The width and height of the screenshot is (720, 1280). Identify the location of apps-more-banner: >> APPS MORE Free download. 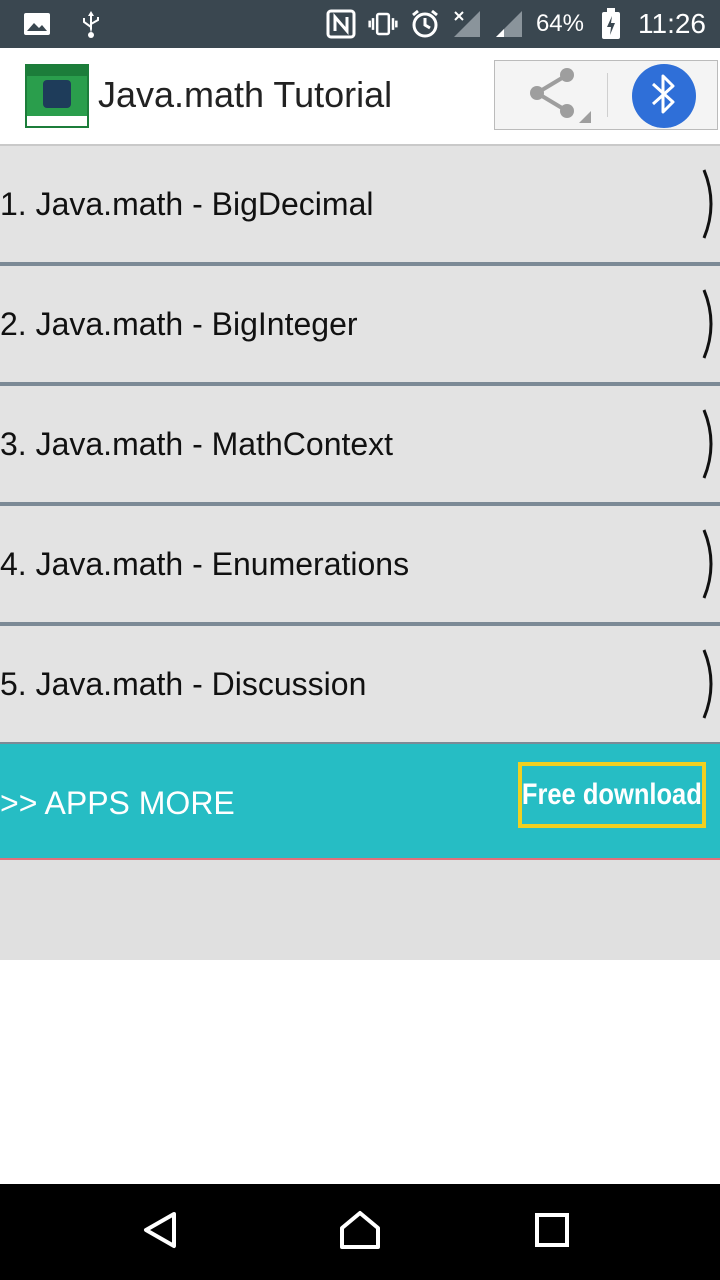
(360, 802).